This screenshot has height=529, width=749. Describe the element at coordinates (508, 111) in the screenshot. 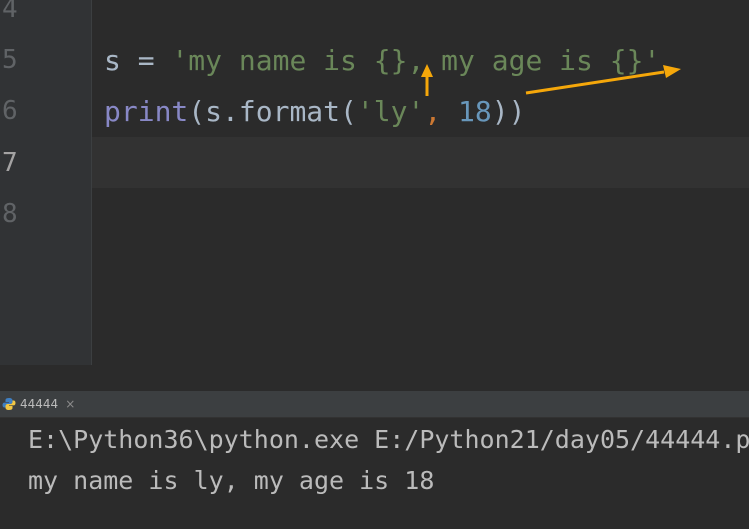

I see `call-close: ))` at that location.